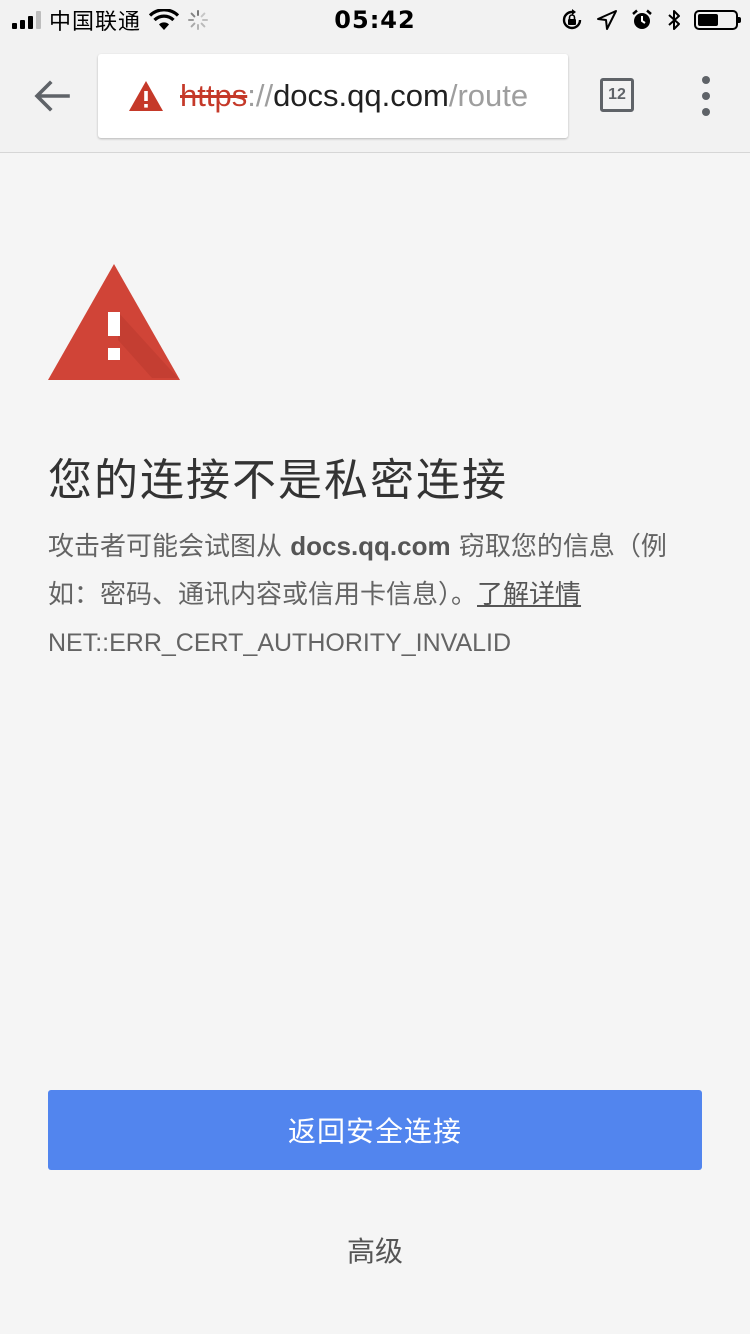 The height and width of the screenshot is (1334, 750). I want to click on battery-icon, so click(717, 20).